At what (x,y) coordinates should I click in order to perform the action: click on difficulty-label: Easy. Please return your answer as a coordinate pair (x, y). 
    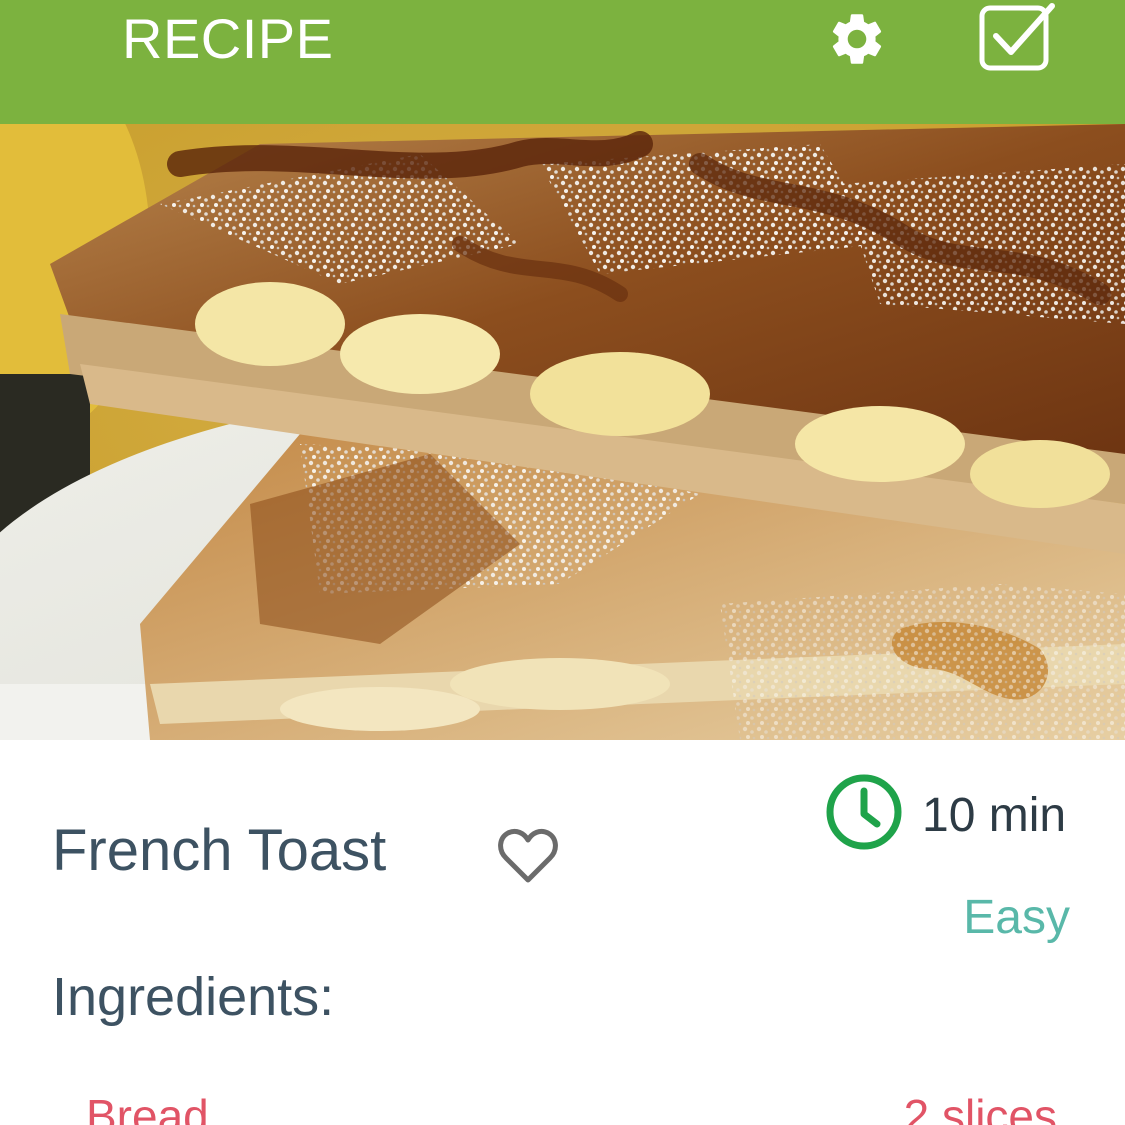
    Looking at the image, I should click on (1016, 917).